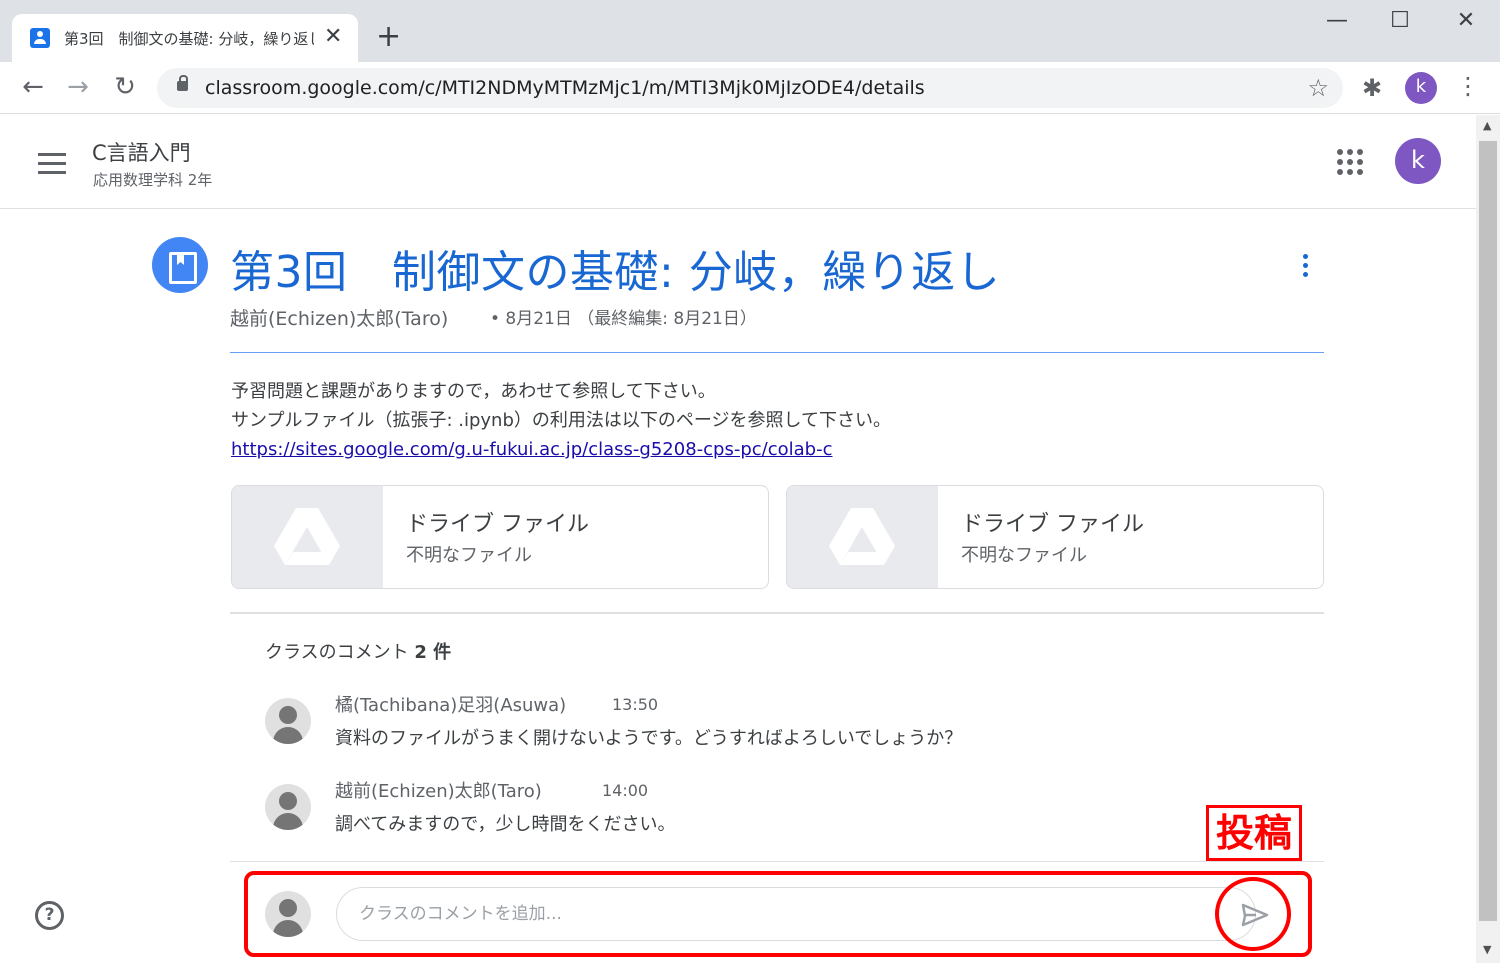  What do you see at coordinates (1487, 949) in the screenshot?
I see `scroll-down-icon: ▼` at bounding box center [1487, 949].